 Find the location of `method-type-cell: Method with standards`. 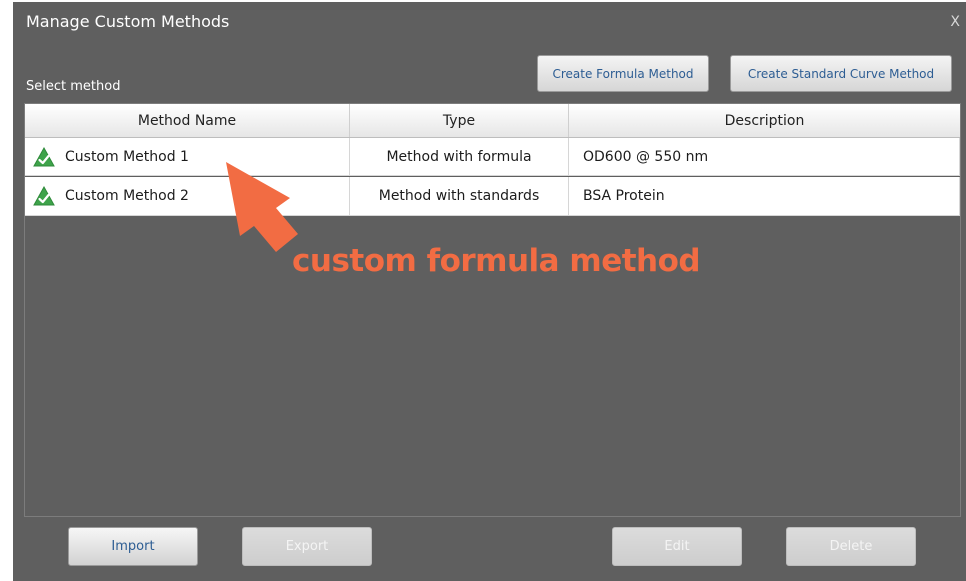

method-type-cell: Method with standards is located at coordinates (459, 196).